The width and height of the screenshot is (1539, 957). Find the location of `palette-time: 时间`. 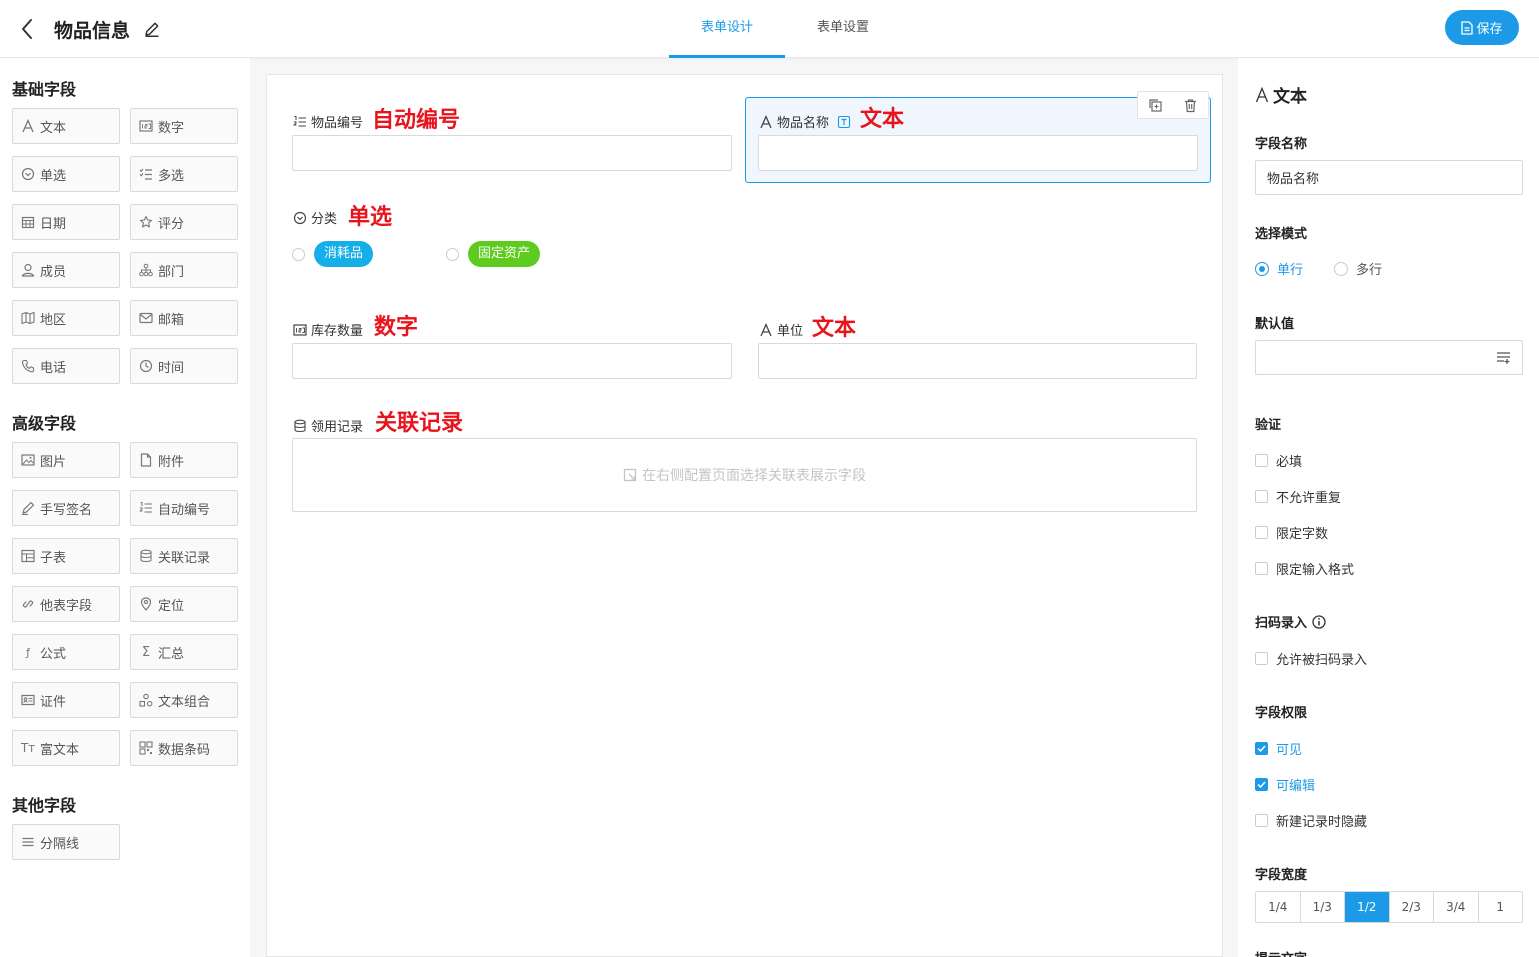

palette-time: 时间 is located at coordinates (184, 366).